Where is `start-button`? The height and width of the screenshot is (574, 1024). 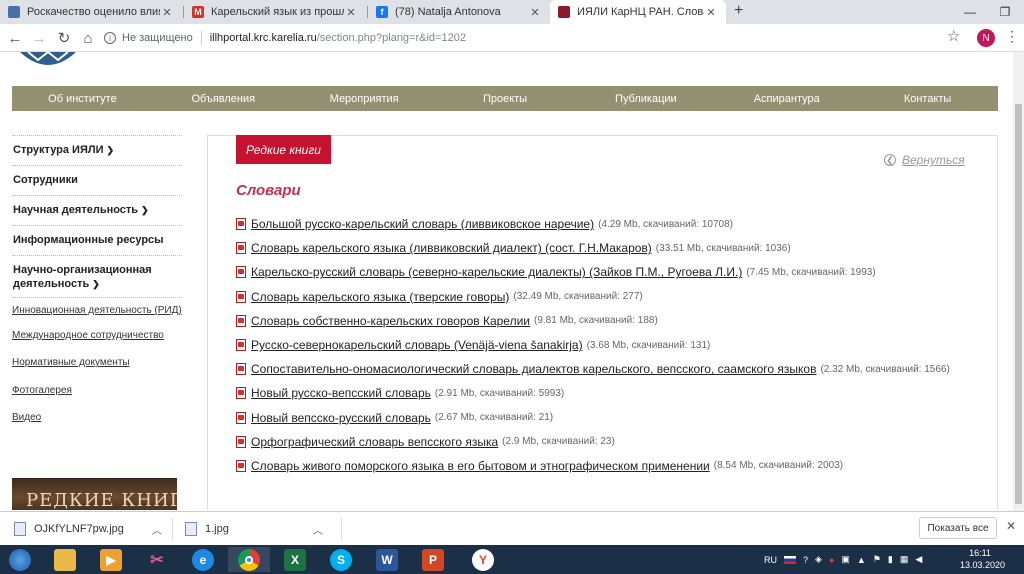 start-button is located at coordinates (20, 559).